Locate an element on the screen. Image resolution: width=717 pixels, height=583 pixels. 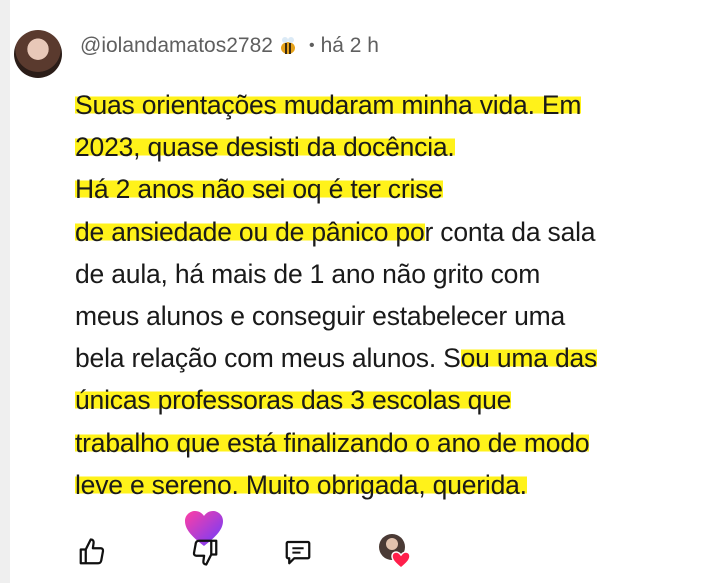
username: @iolandamatos2782 is located at coordinates (176, 46).